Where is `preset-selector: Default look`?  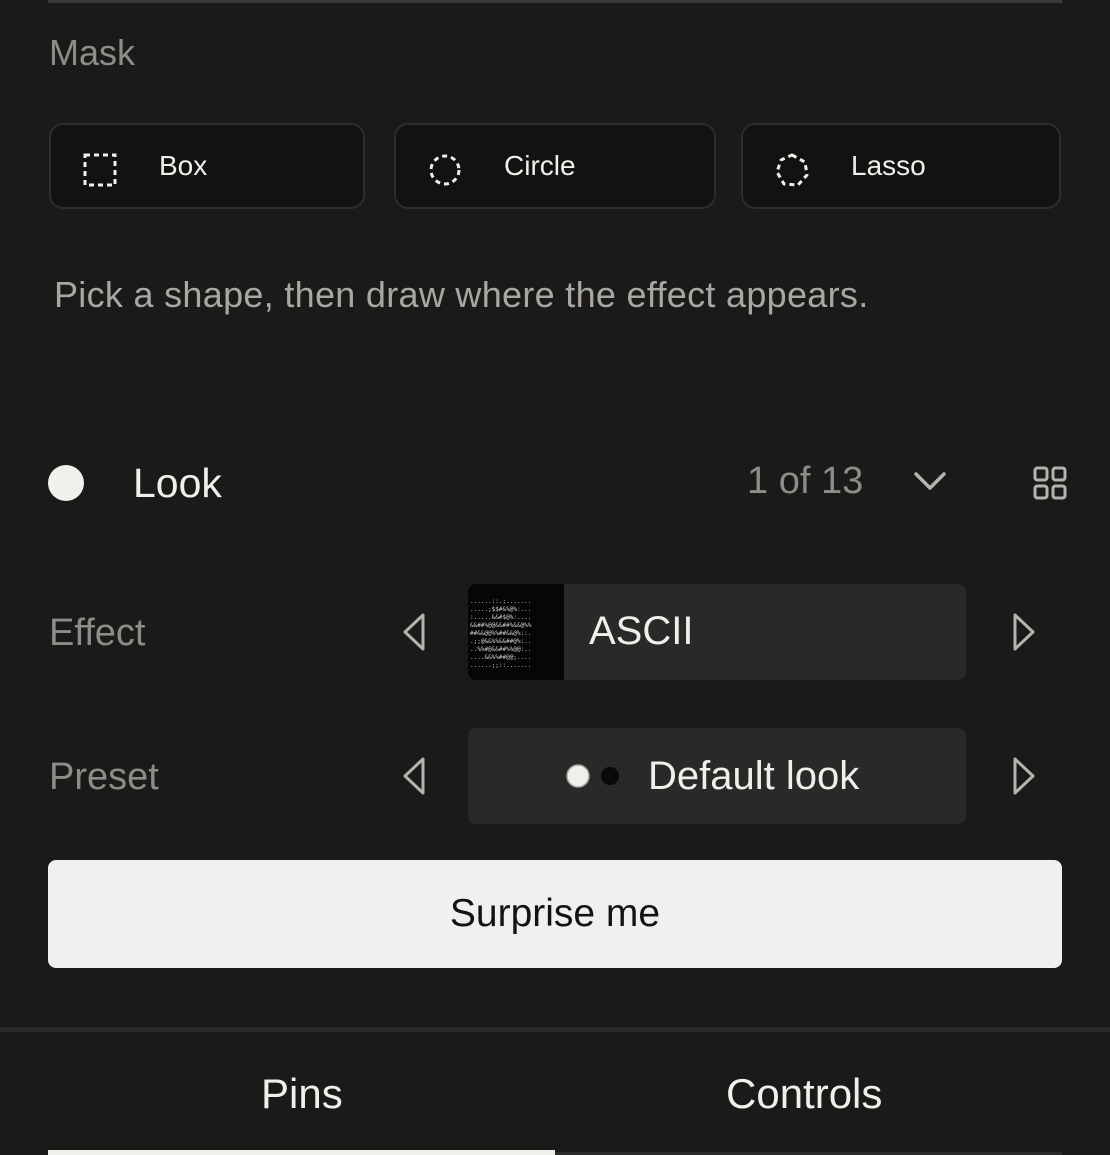
preset-selector: Default look is located at coordinates (717, 776).